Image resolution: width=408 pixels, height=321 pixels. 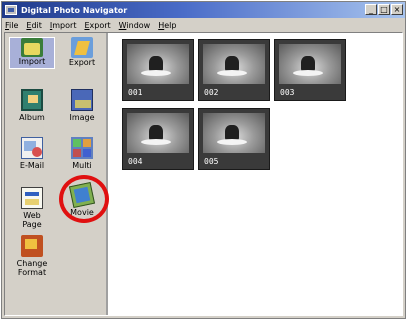 What do you see at coordinates (170, 25) in the screenshot?
I see `menu-help-label: elp` at bounding box center [170, 25].